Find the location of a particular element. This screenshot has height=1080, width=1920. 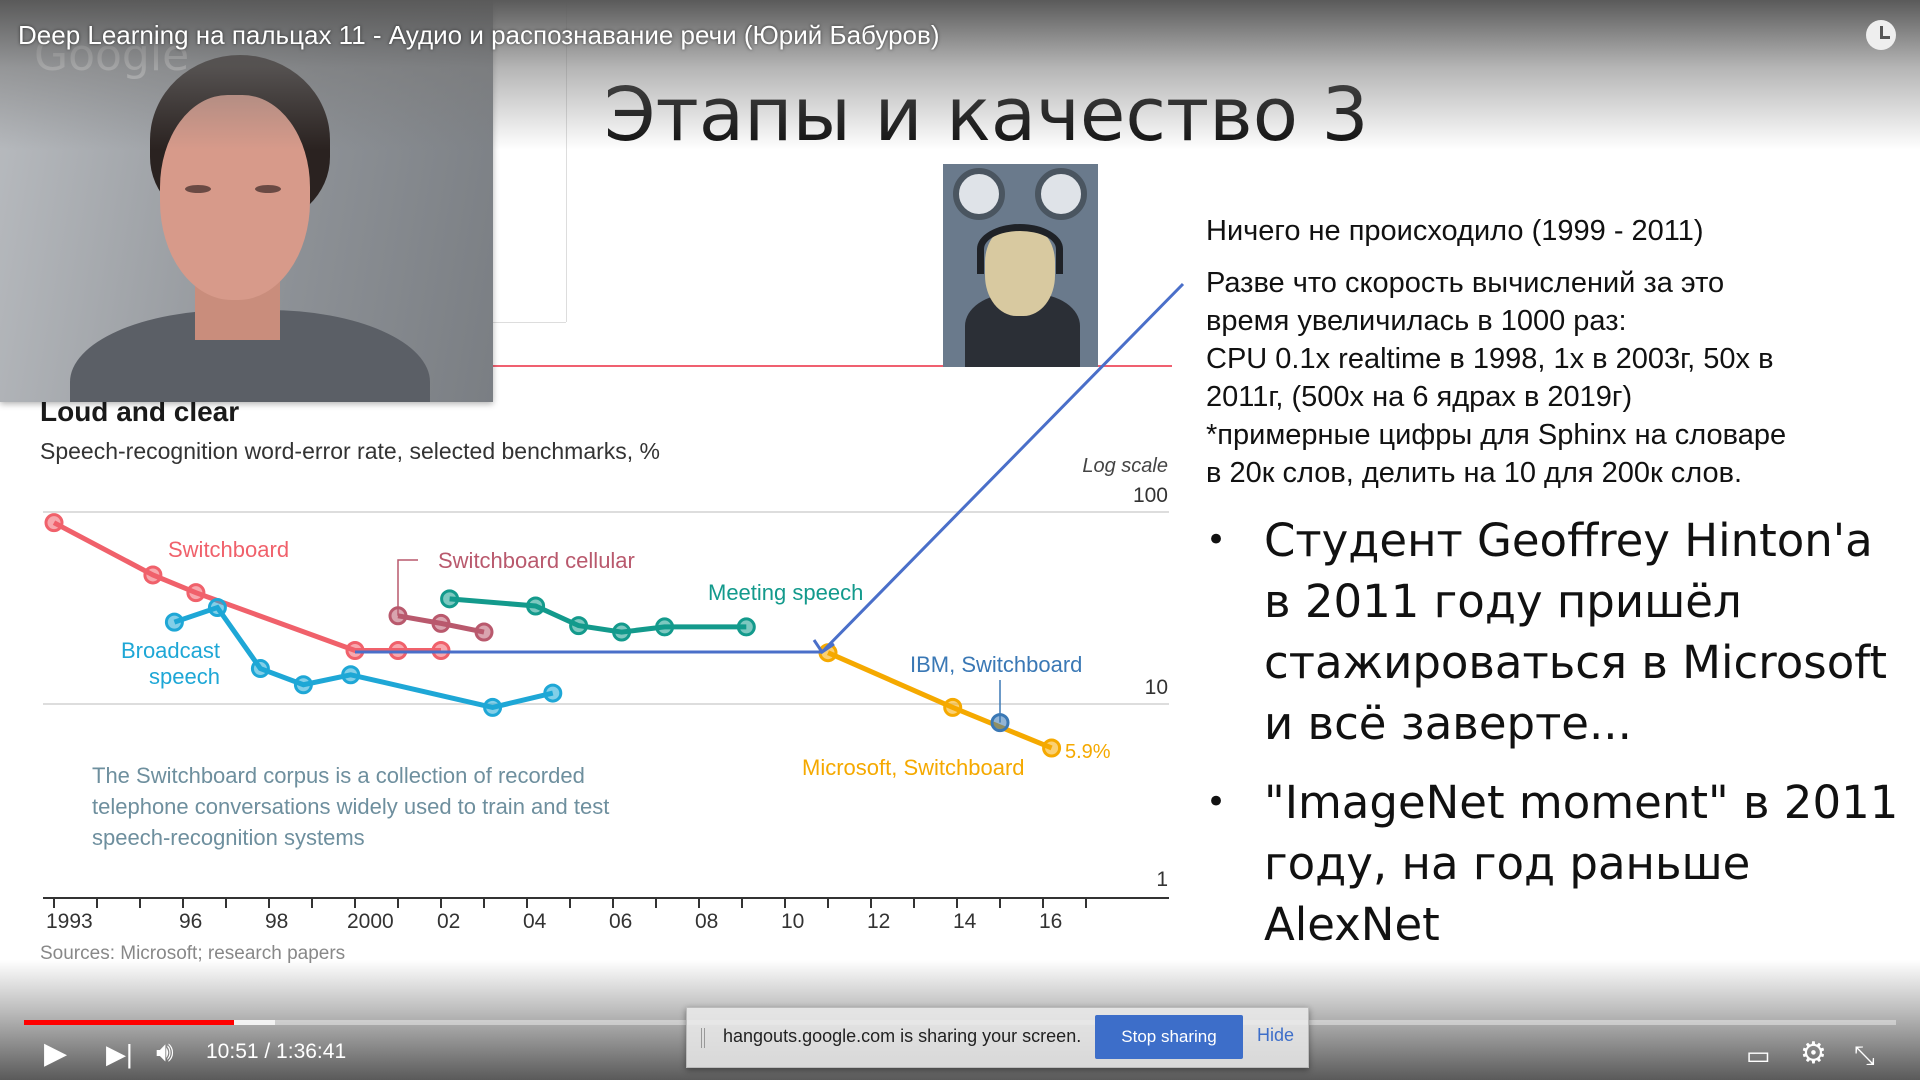

x-tick-label: 08 is located at coordinates (706, 921).